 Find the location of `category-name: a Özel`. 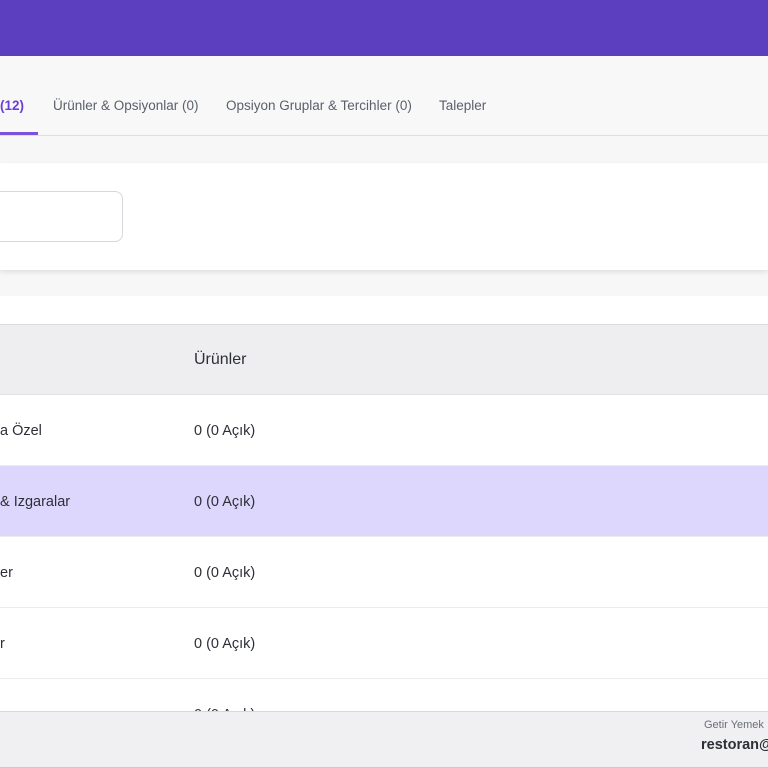

category-name: a Özel is located at coordinates (21, 431).